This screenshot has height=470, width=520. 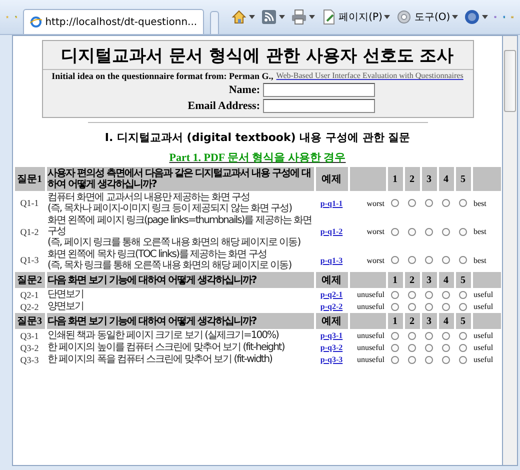 What do you see at coordinates (257, 55) in the screenshot?
I see `survey-title: 디지털교과서 문서 형식에 관한 사용자 선호도 조사` at bounding box center [257, 55].